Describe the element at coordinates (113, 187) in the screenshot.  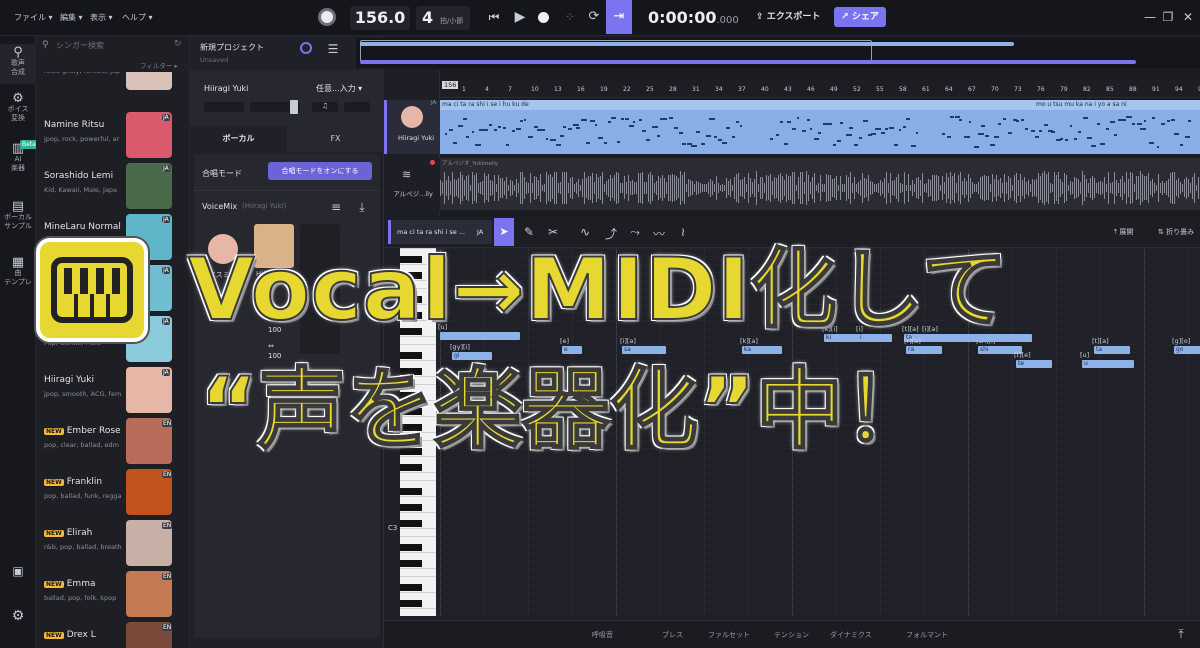
I see `singer-card: Sorashido Lemi Kid, Kawaii, Male, Japa JA` at that location.